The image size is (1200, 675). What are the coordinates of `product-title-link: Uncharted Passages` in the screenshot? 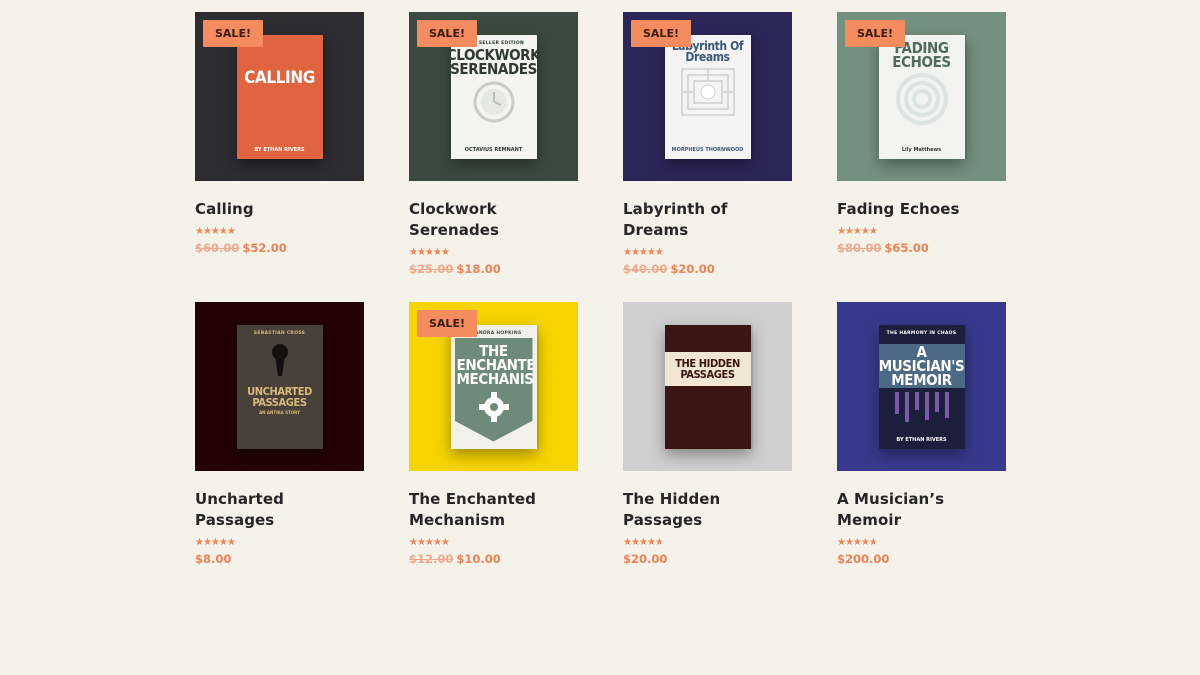 It's located at (279, 510).